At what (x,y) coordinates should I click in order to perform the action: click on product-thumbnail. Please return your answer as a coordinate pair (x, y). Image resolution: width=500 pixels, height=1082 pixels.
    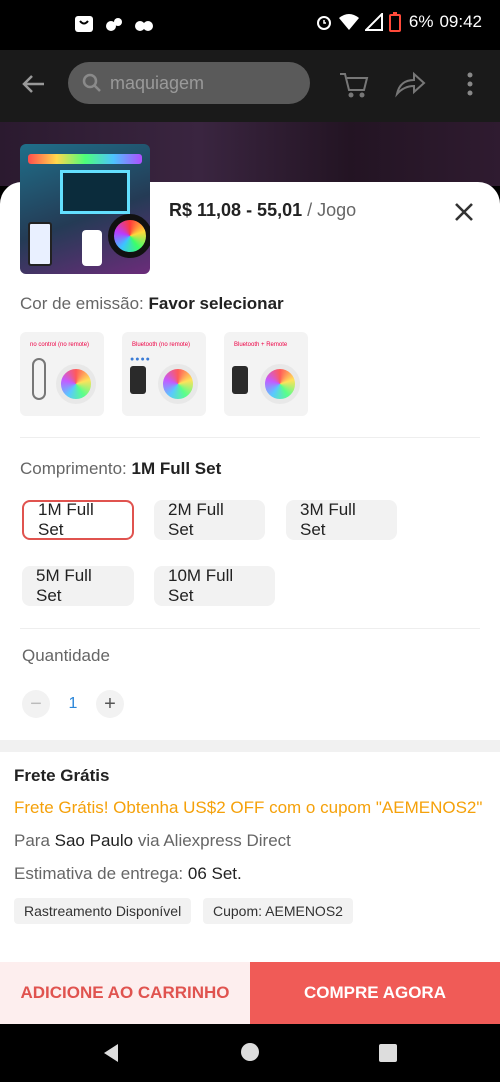
    Looking at the image, I should click on (85, 209).